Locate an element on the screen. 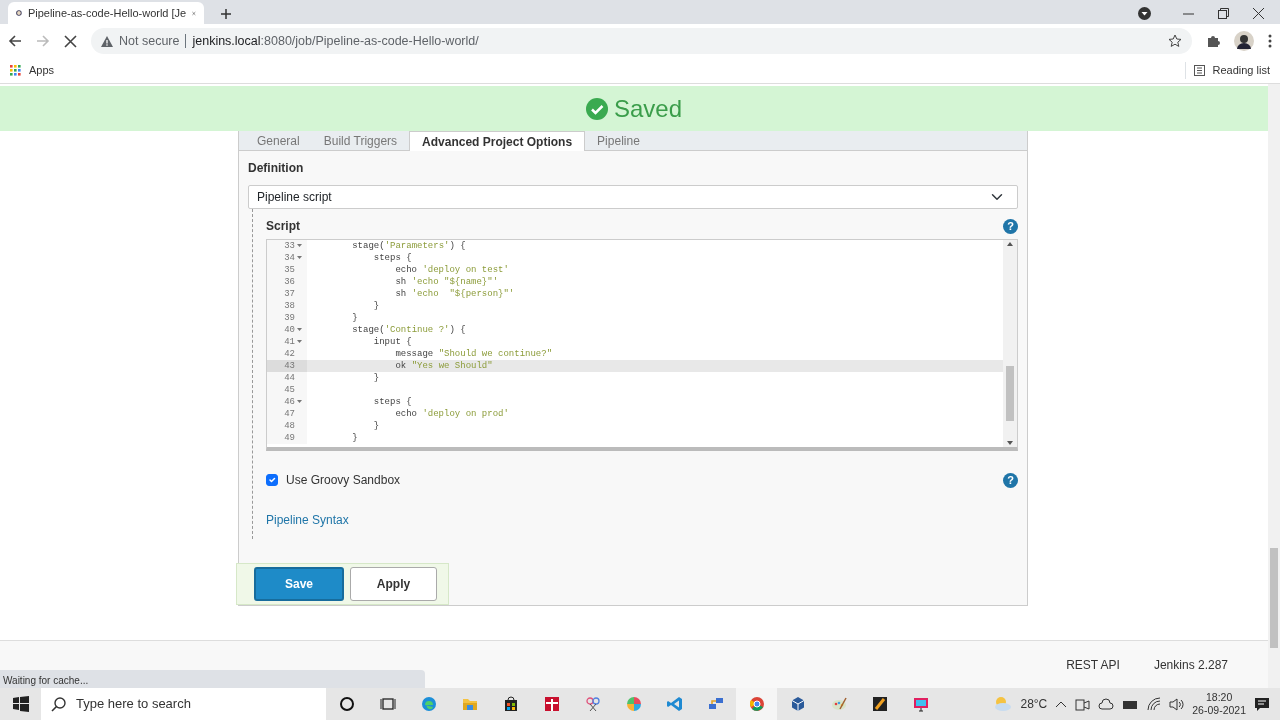 The width and height of the screenshot is (1280, 720). avatar-icon is located at coordinates (1244, 41).